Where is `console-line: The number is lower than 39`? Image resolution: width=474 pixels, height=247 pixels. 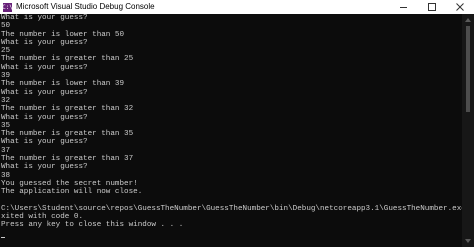
console-line: The number is lower than 39 is located at coordinates (63, 84).